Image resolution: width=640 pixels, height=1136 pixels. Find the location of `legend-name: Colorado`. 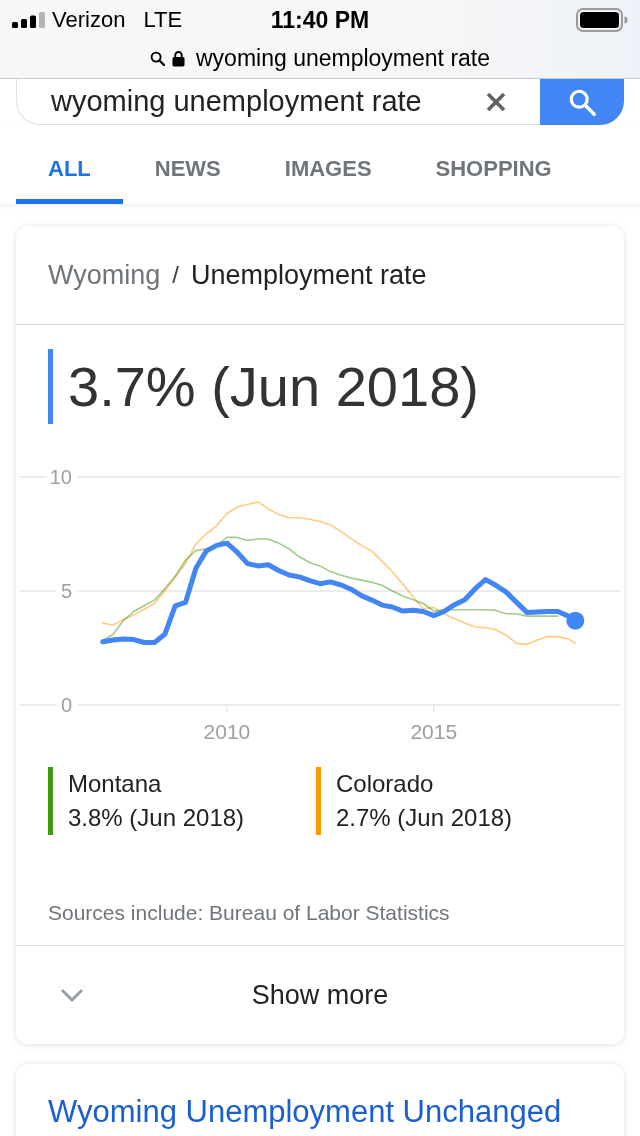

legend-name: Colorado is located at coordinates (385, 784).